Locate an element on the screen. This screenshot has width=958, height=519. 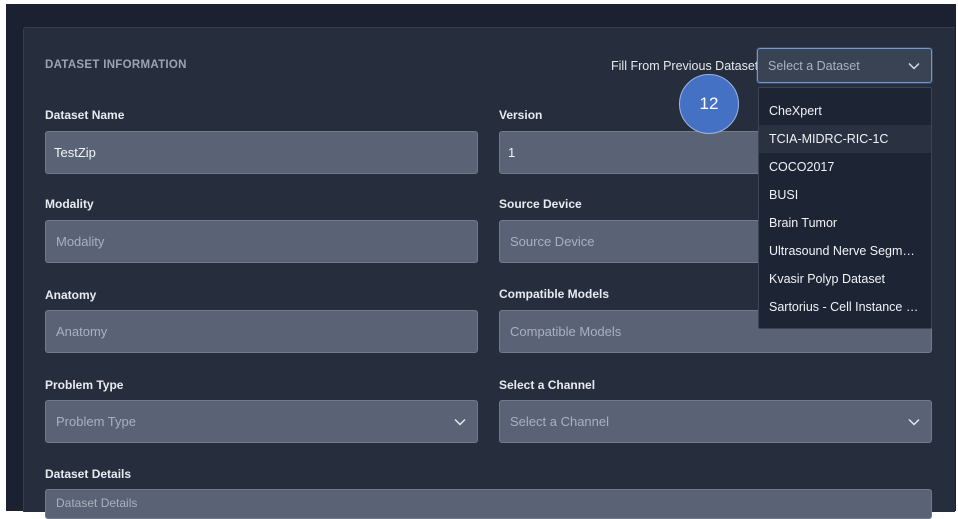
dropdown-item-chexpert: CheXpert is located at coordinates (845, 111).